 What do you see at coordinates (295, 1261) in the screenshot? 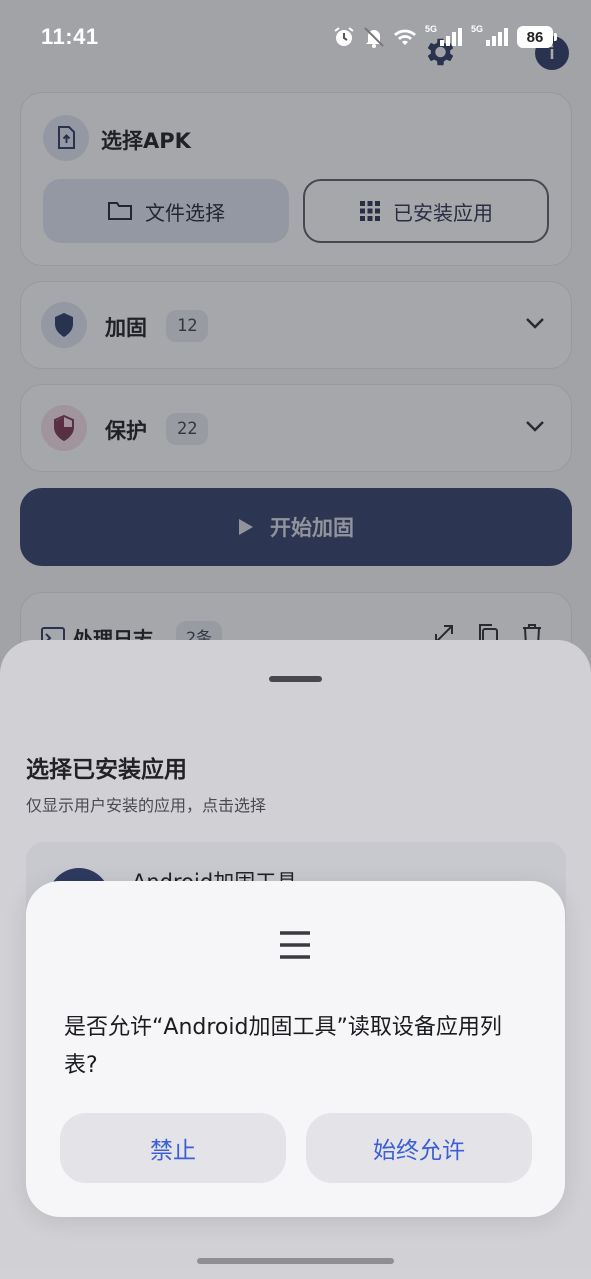
I see `gesture-nav-bar` at bounding box center [295, 1261].